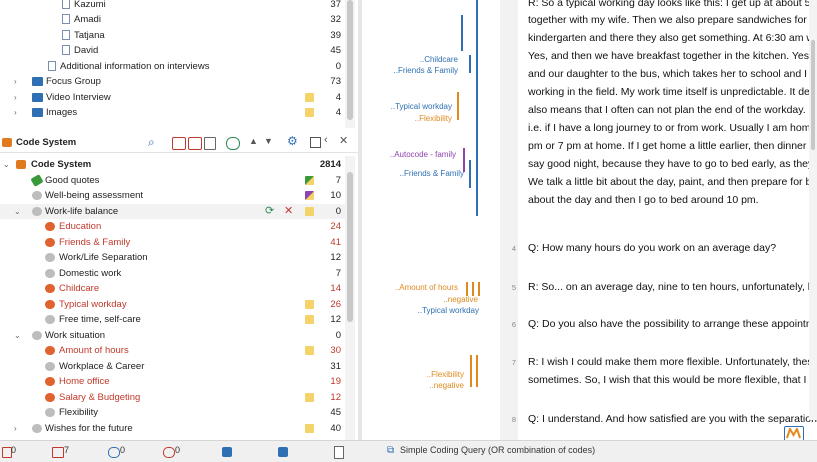  Describe the element at coordinates (253, 141) in the screenshot. I see `arrow-up-icon: ▲` at that location.